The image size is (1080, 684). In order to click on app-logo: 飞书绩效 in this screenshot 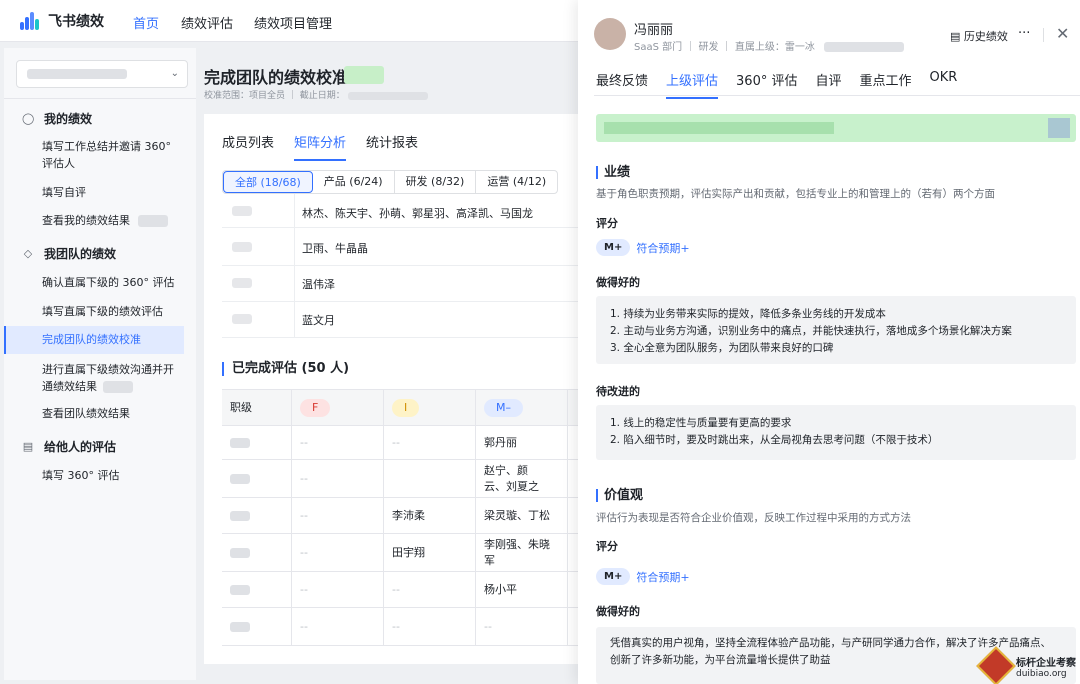, I will do `click(62, 21)`.